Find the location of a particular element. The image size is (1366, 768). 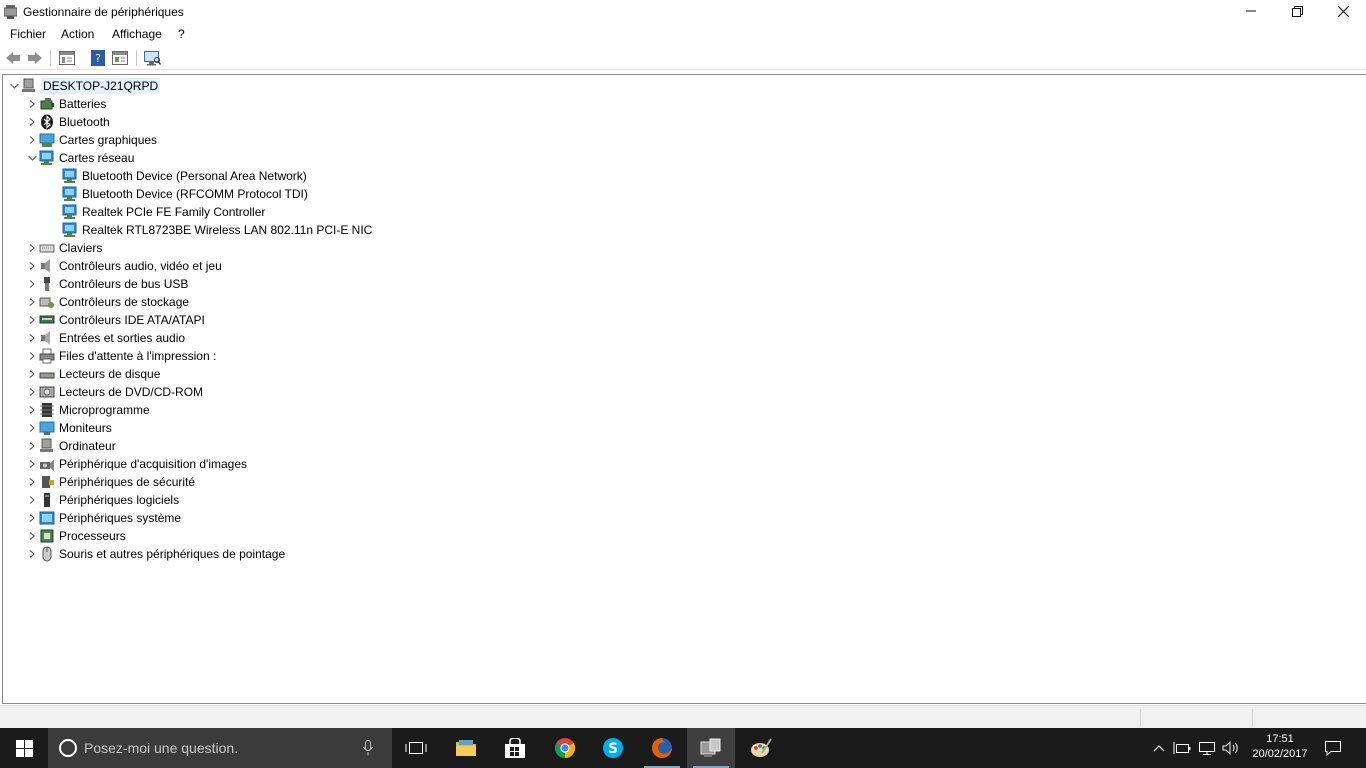

tree-category: Périphériques logiciels is located at coordinates (102, 500).